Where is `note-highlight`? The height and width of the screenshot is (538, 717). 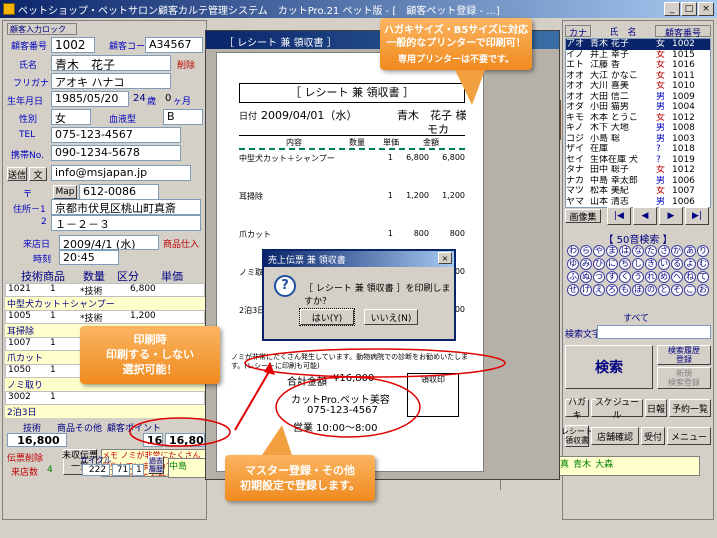 note-highlight is located at coordinates (375, 363).